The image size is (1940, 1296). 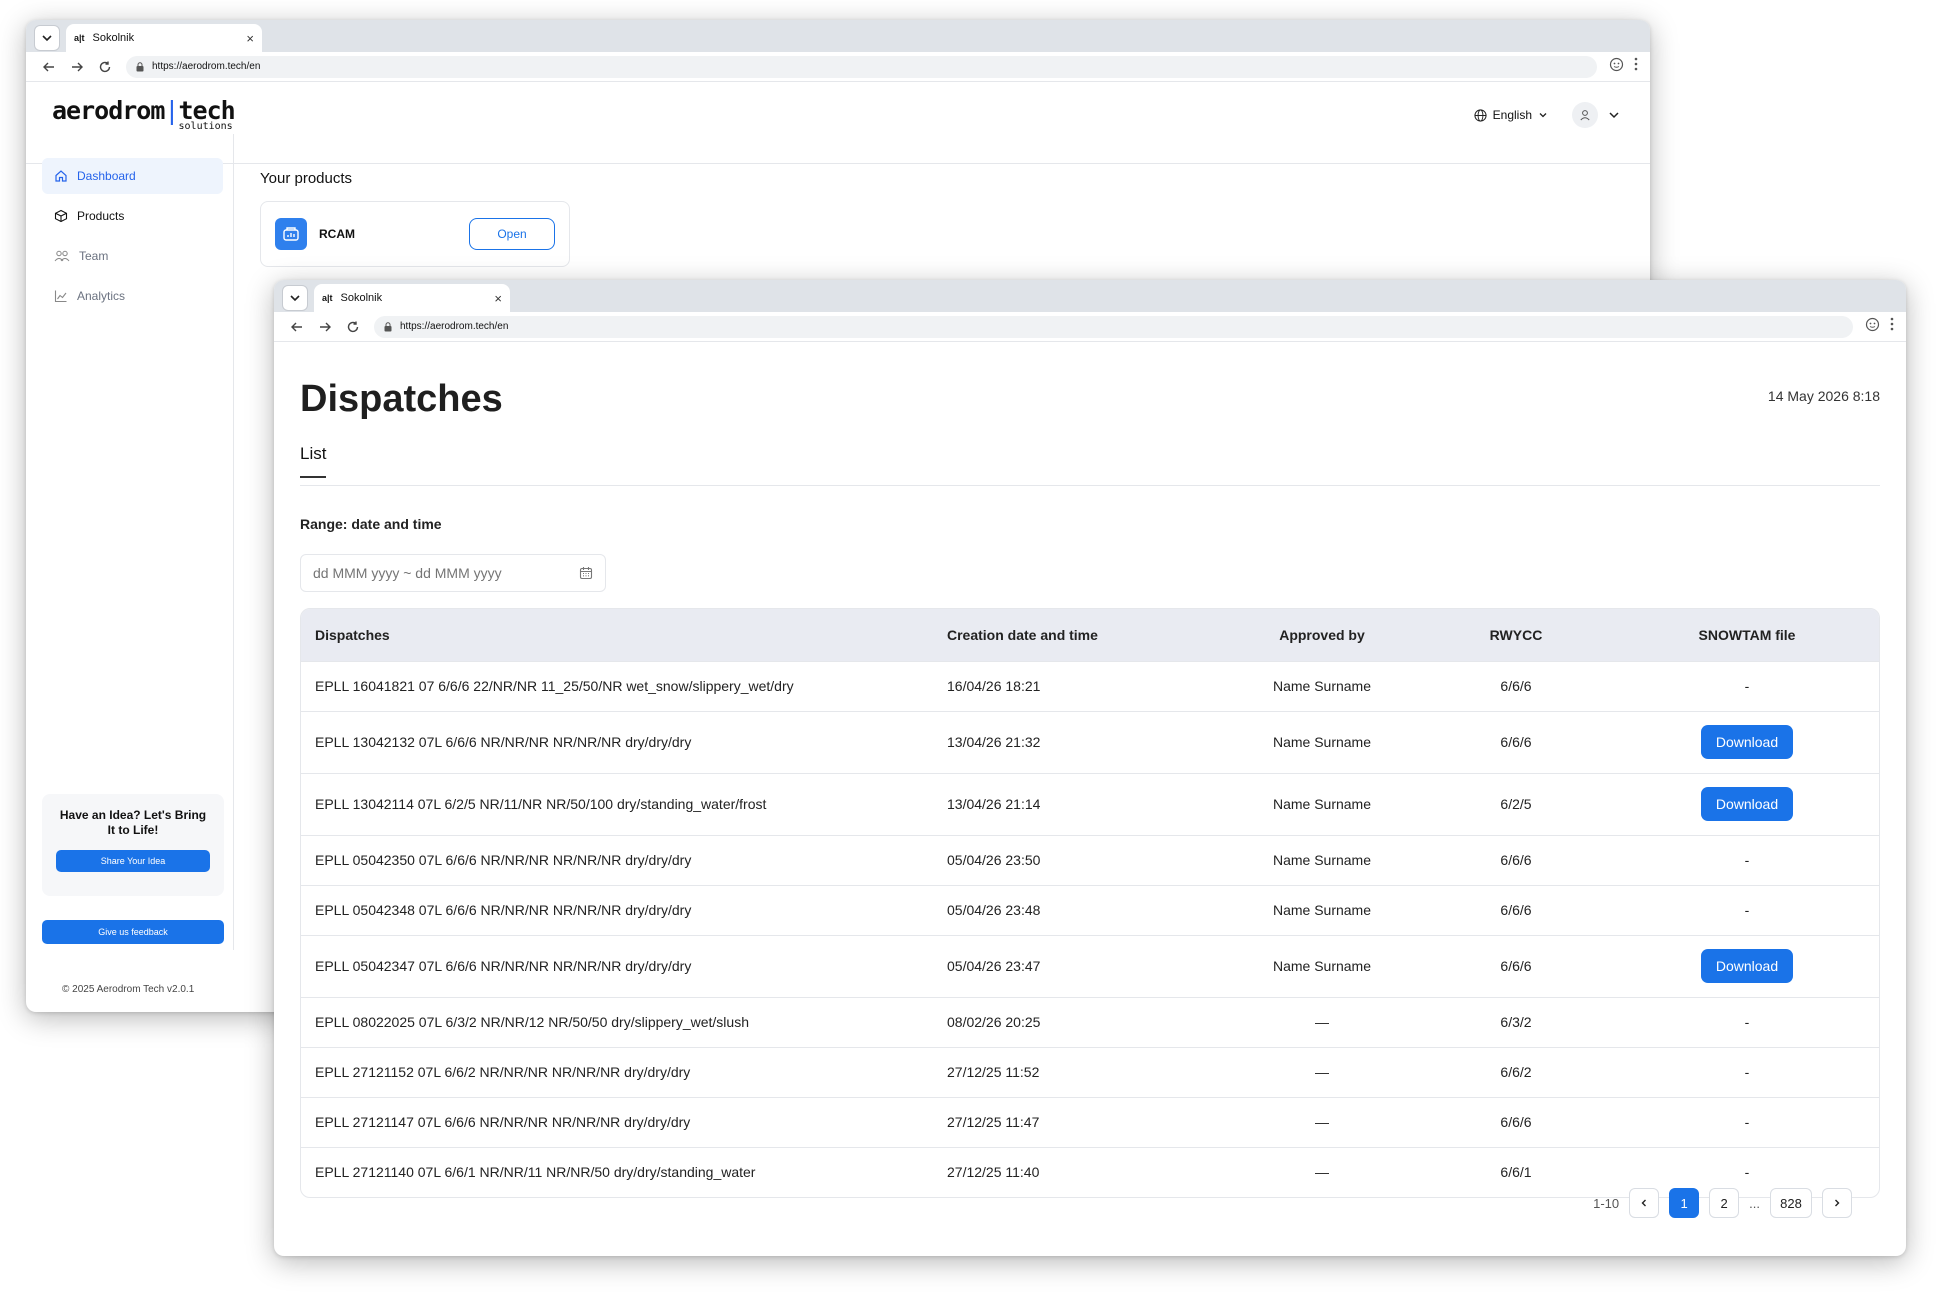 I want to click on share-idea-button: Share Your Idea, so click(x=133, y=861).